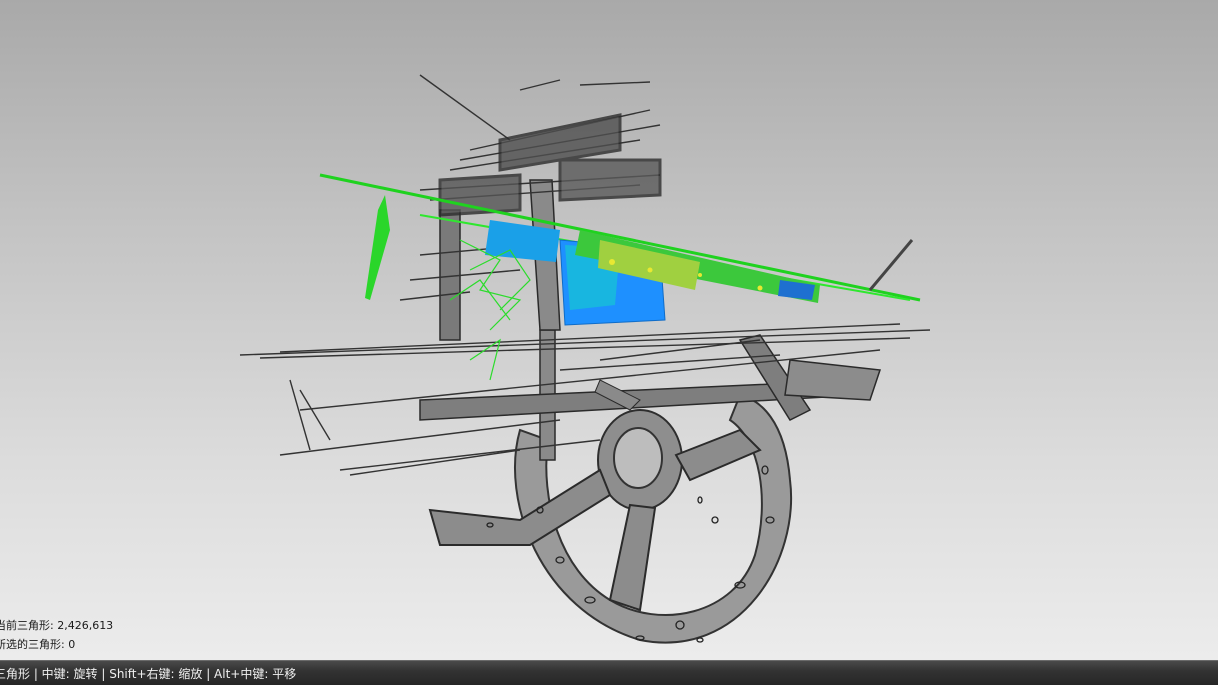  Describe the element at coordinates (609, 672) in the screenshot. I see `status-bar: 三角形 | 中键: 旋转 | Shift+右键: 缩放 | Alt+中键: 平移` at that location.